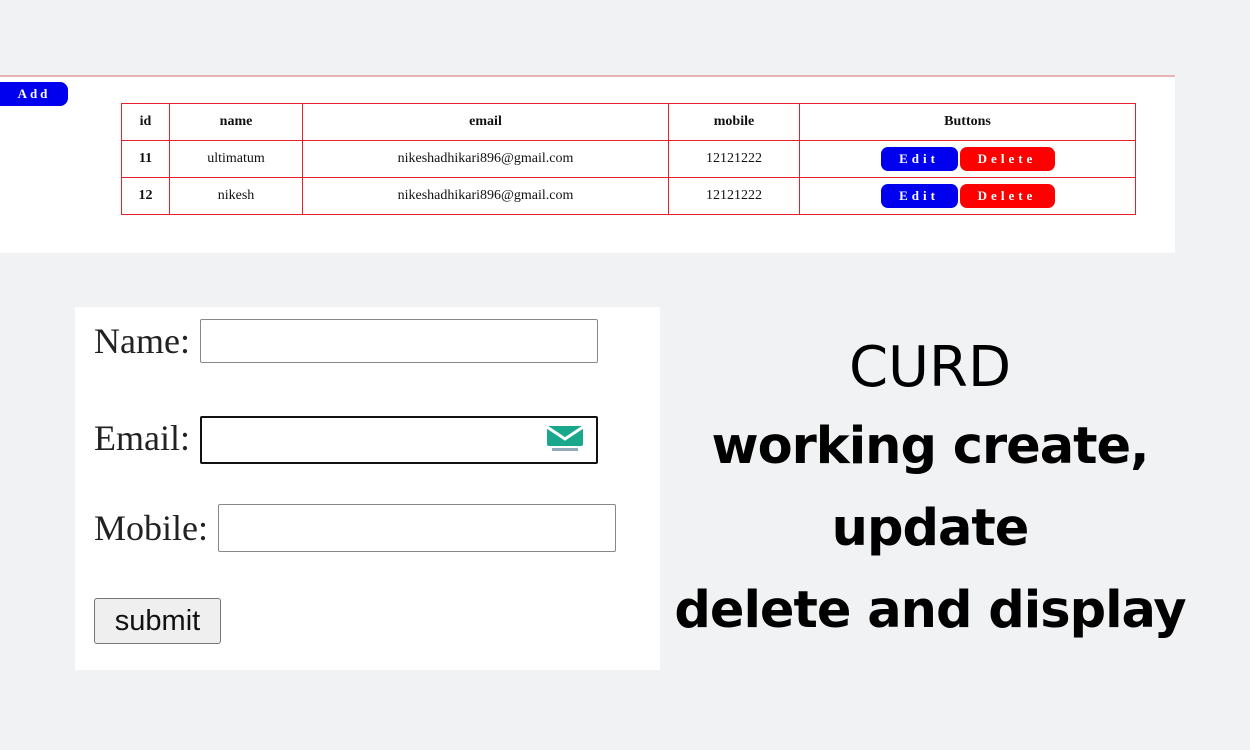 This screenshot has height=750, width=1250. What do you see at coordinates (236, 159) in the screenshot?
I see `cell-name: ultimatum` at bounding box center [236, 159].